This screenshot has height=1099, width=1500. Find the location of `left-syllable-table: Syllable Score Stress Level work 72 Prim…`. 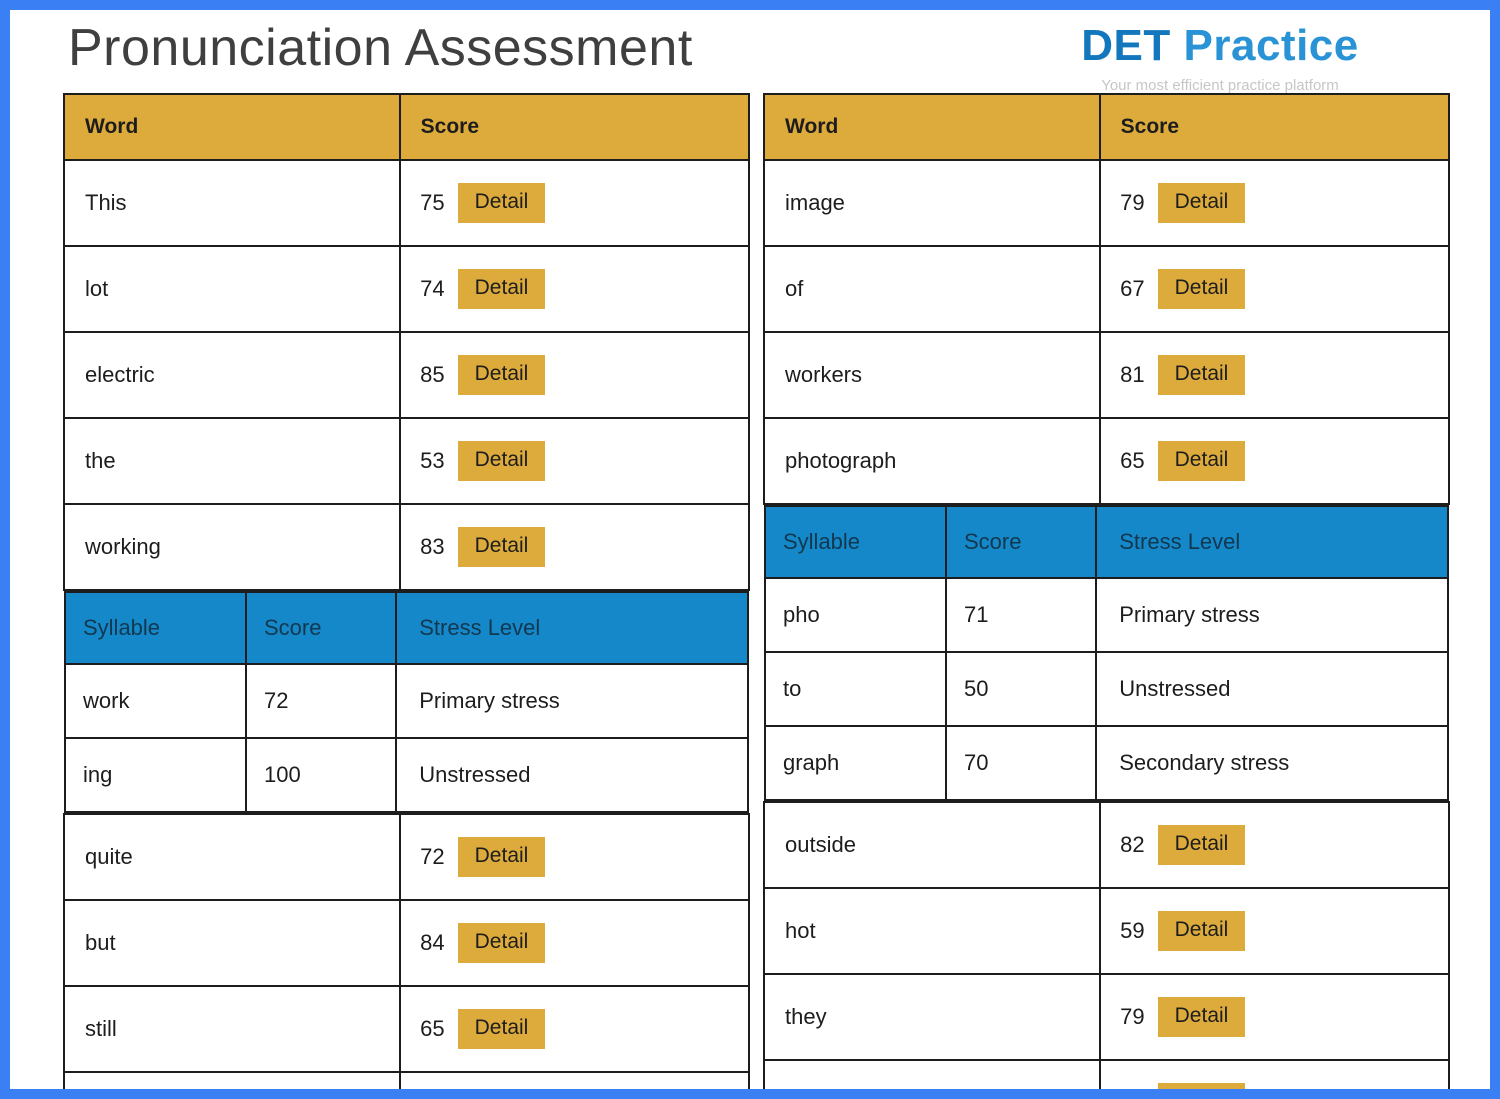

left-syllable-table: Syllable Score Stress Level work 72 Prim… is located at coordinates (406, 702).